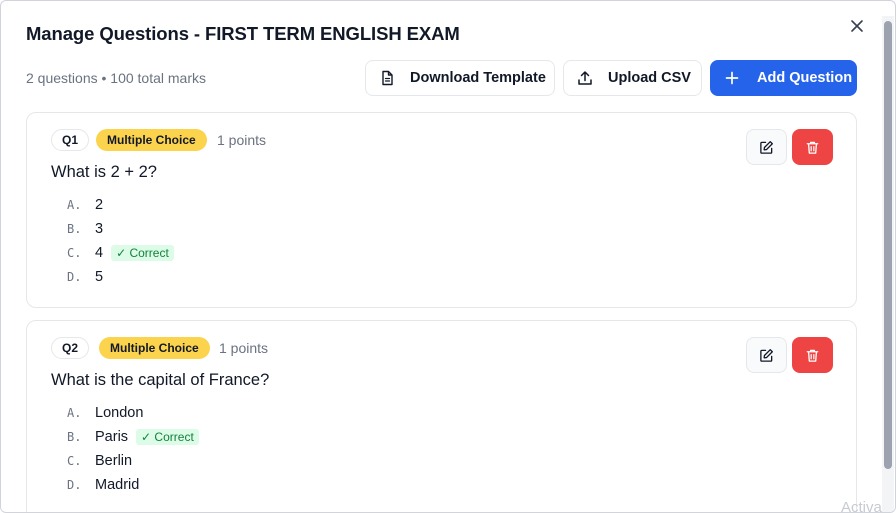 Image resolution: width=896 pixels, height=513 pixels. I want to click on option-item: A. London, so click(133, 413).